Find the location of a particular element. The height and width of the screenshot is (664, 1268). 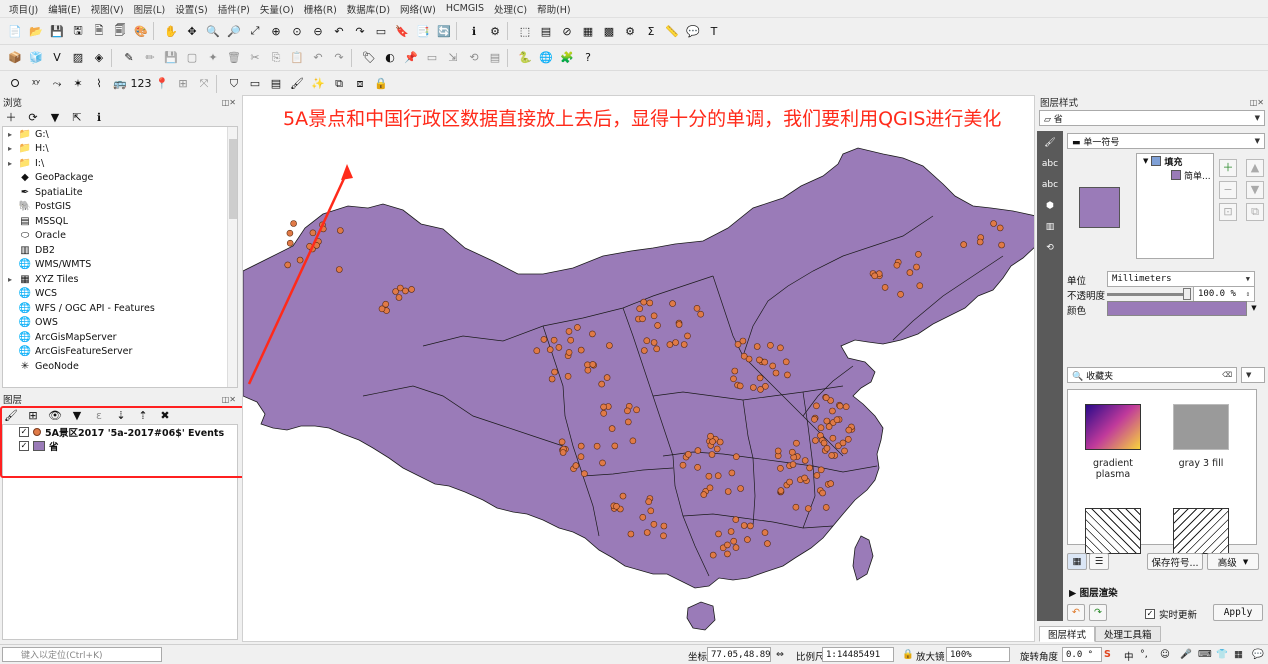

magic-wand-icon: ✨ is located at coordinates (318, 84).